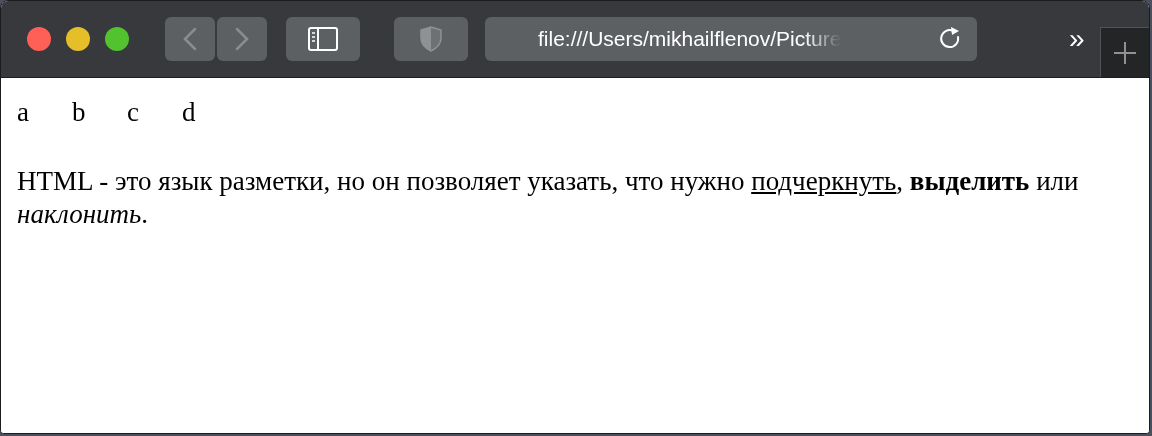  I want to click on letter-text: d, so click(189, 112).